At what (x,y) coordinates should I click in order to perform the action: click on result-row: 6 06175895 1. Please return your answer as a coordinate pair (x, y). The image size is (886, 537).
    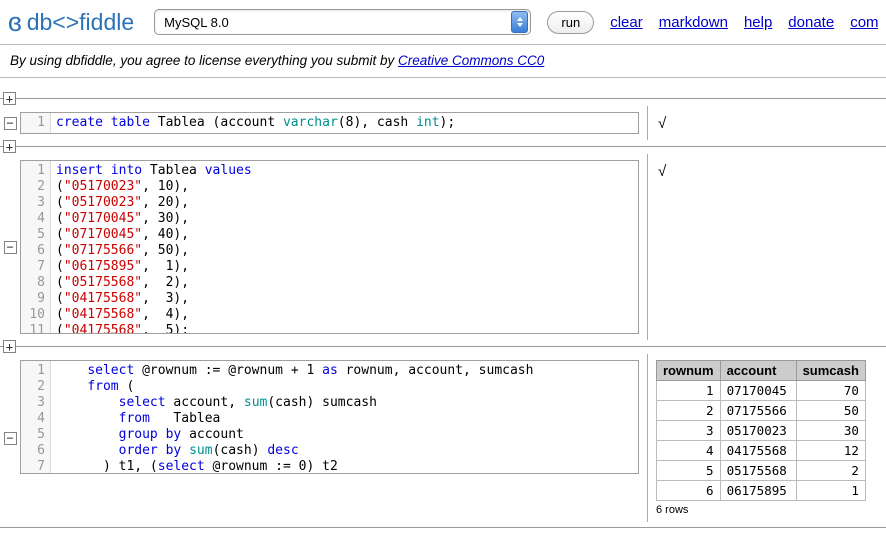
    Looking at the image, I should click on (761, 490).